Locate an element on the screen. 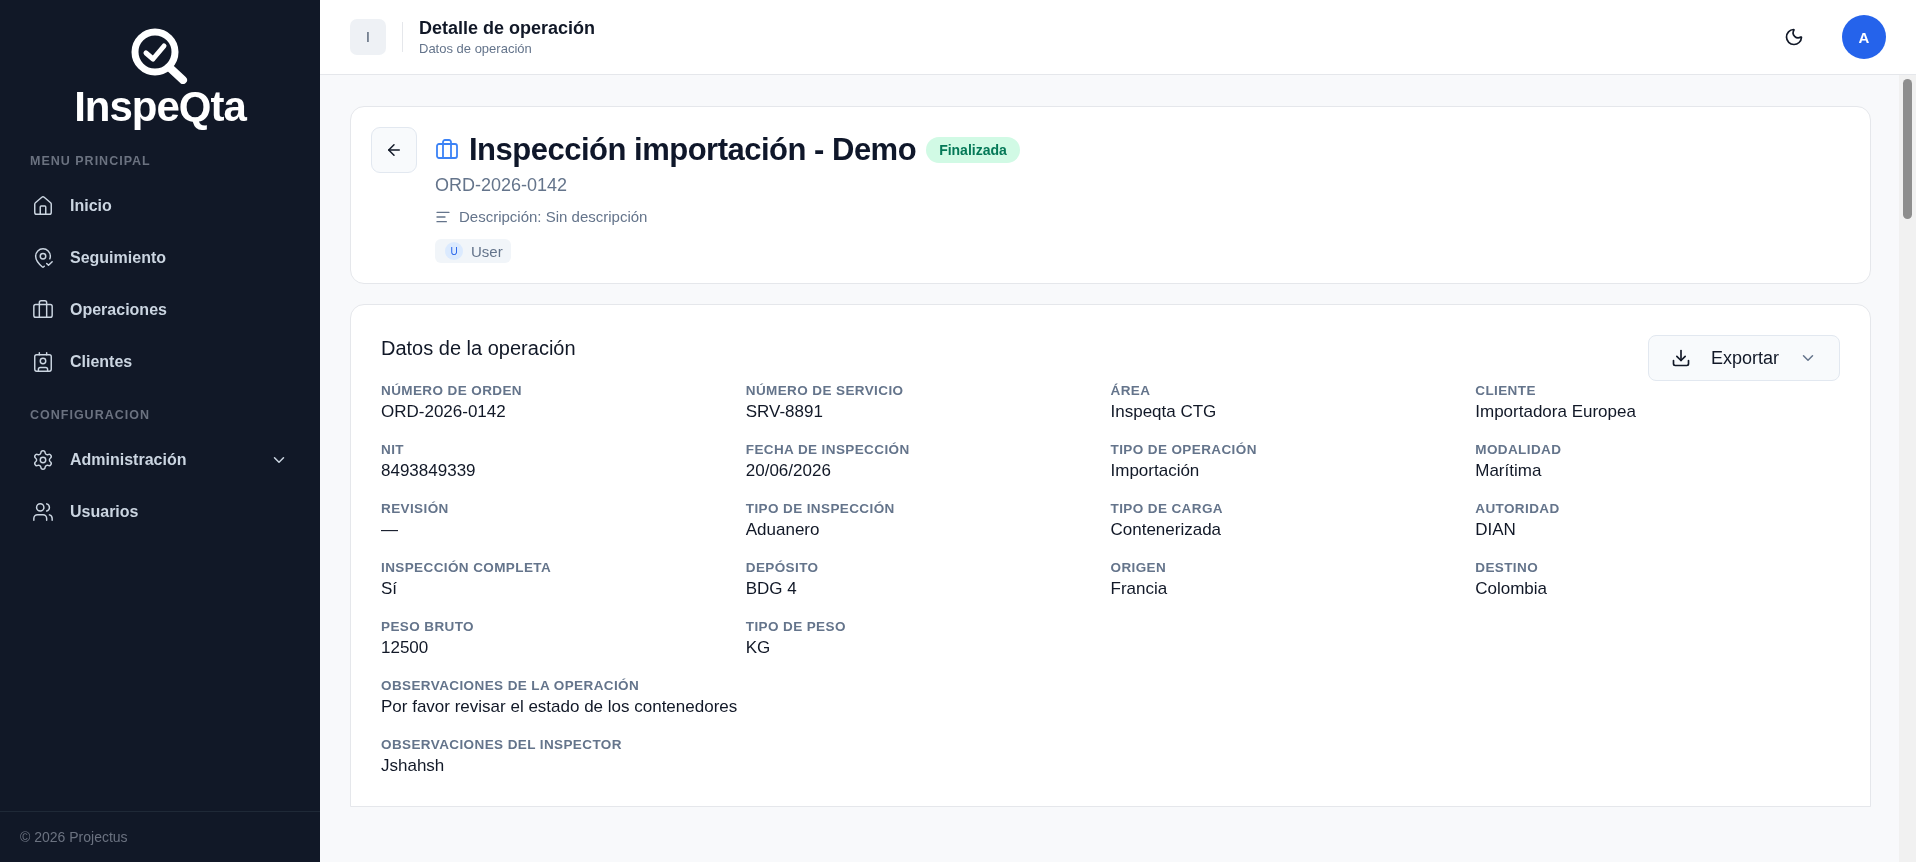  field-label: REVISIÓN is located at coordinates (415, 508).